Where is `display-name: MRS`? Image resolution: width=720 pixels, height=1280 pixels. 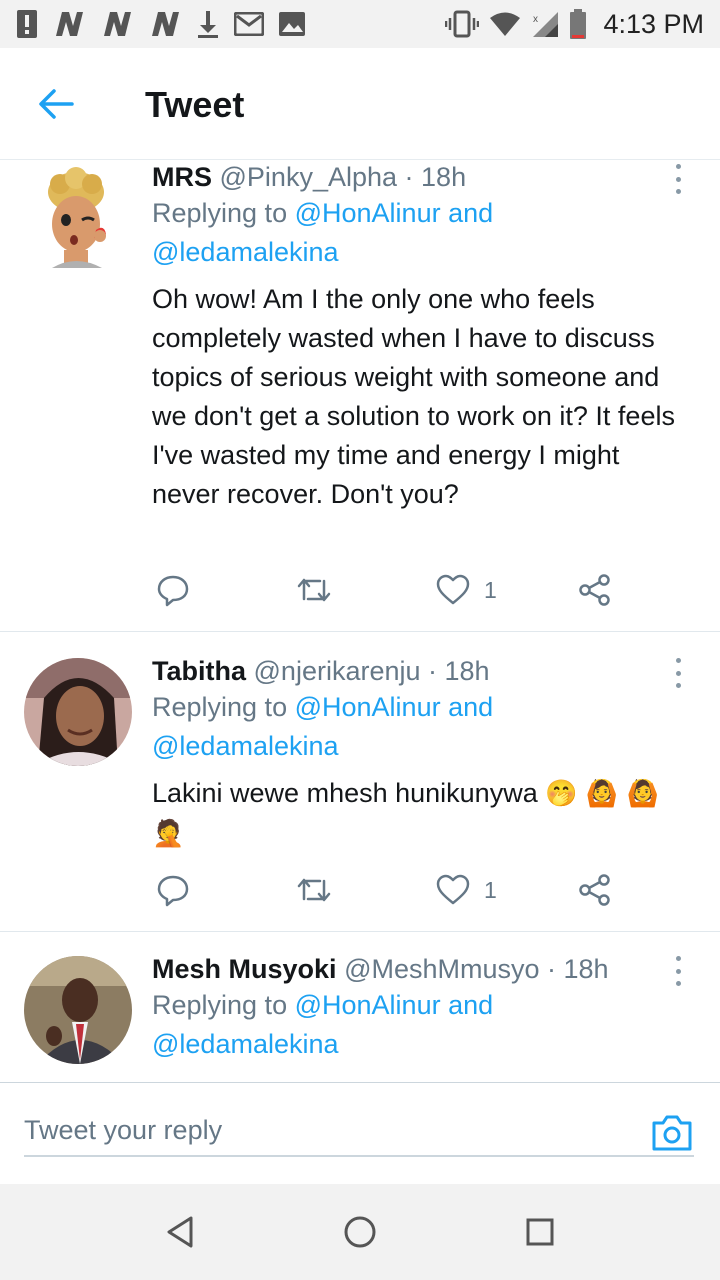 display-name: MRS is located at coordinates (182, 177).